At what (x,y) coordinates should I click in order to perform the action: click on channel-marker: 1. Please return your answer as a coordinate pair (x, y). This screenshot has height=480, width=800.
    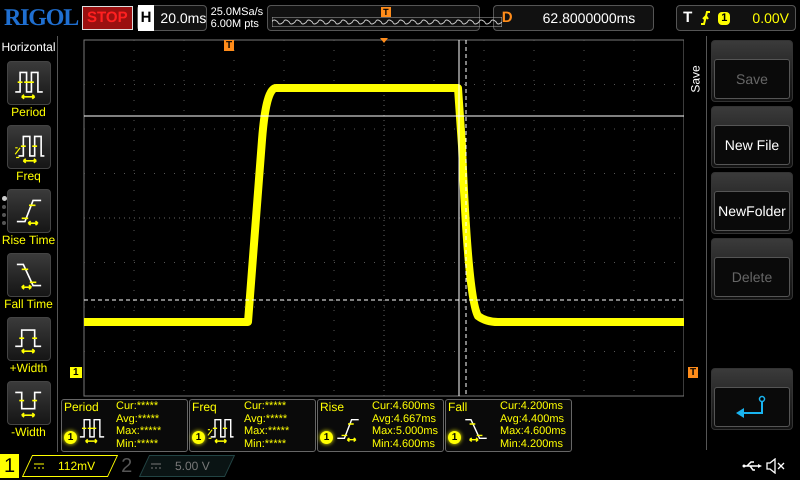
    Looking at the image, I should click on (76, 372).